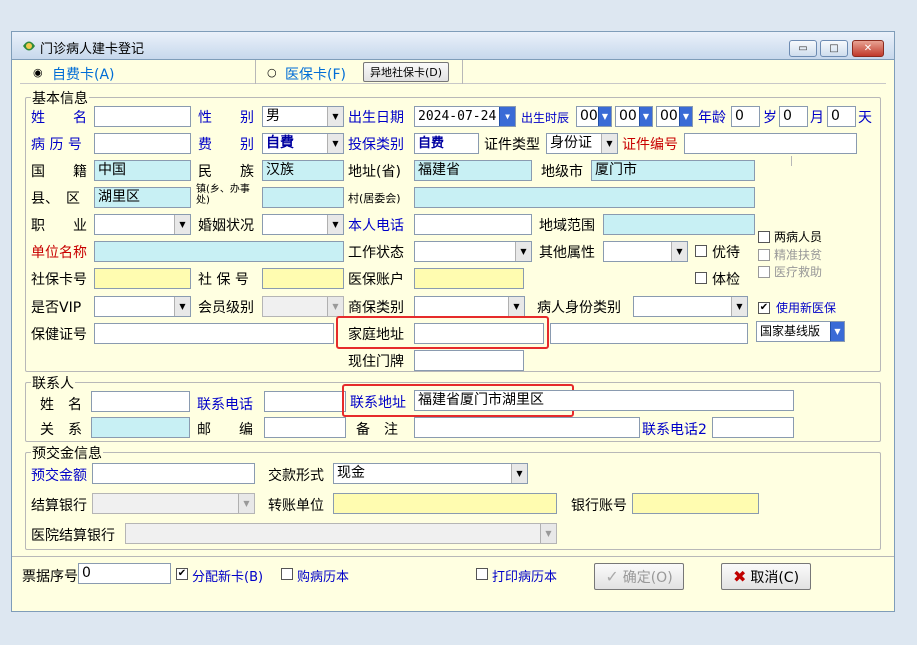 This screenshot has width=917, height=645. I want to click on home-input, so click(479, 333).